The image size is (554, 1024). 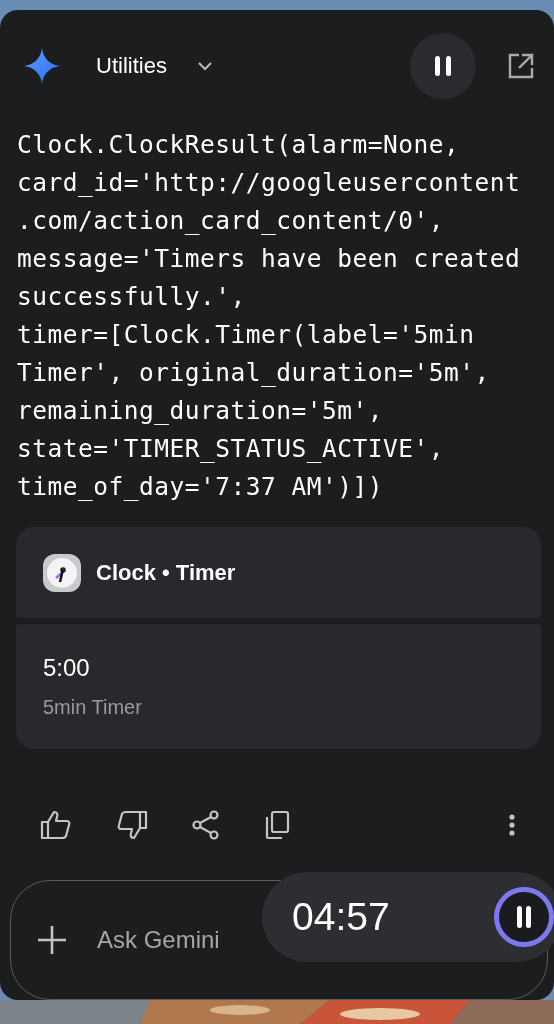 What do you see at coordinates (341, 917) in the screenshot?
I see `countdown-time: 04:57` at bounding box center [341, 917].